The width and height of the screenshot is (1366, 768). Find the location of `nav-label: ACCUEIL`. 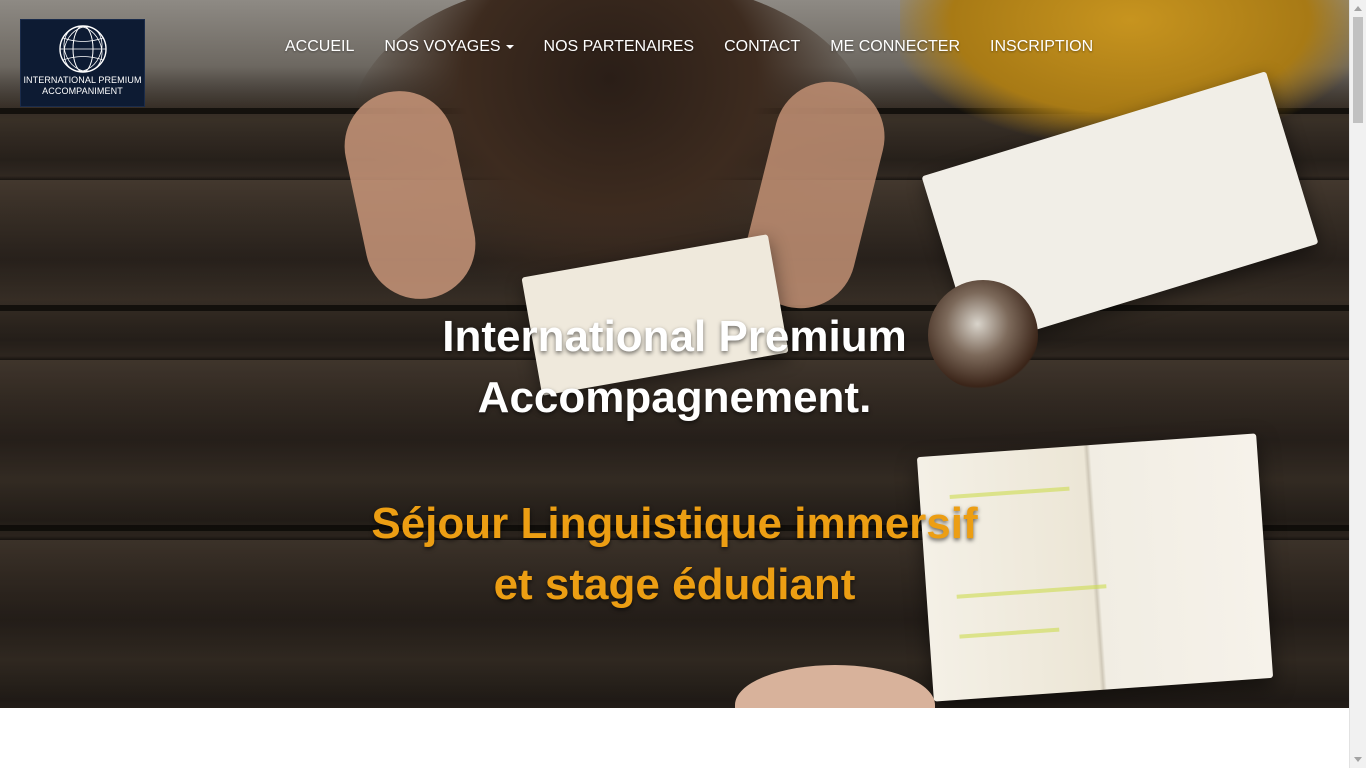

nav-label: ACCUEIL is located at coordinates (320, 46).